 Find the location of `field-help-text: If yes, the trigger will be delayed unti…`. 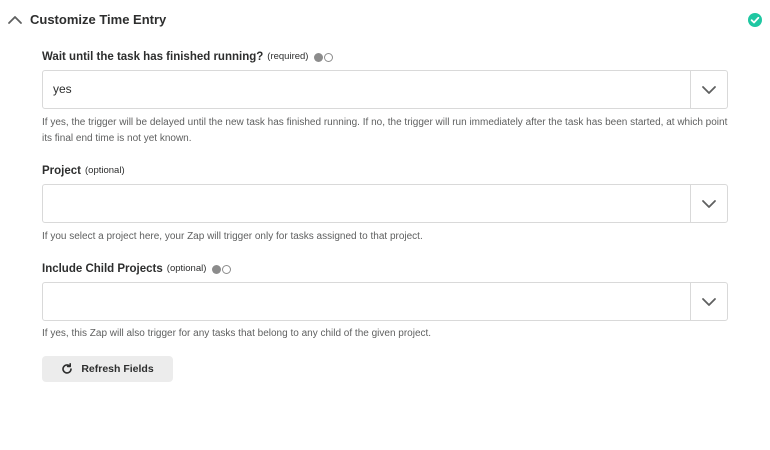

field-help-text: If yes, the trigger will be delayed unti… is located at coordinates (385, 130).